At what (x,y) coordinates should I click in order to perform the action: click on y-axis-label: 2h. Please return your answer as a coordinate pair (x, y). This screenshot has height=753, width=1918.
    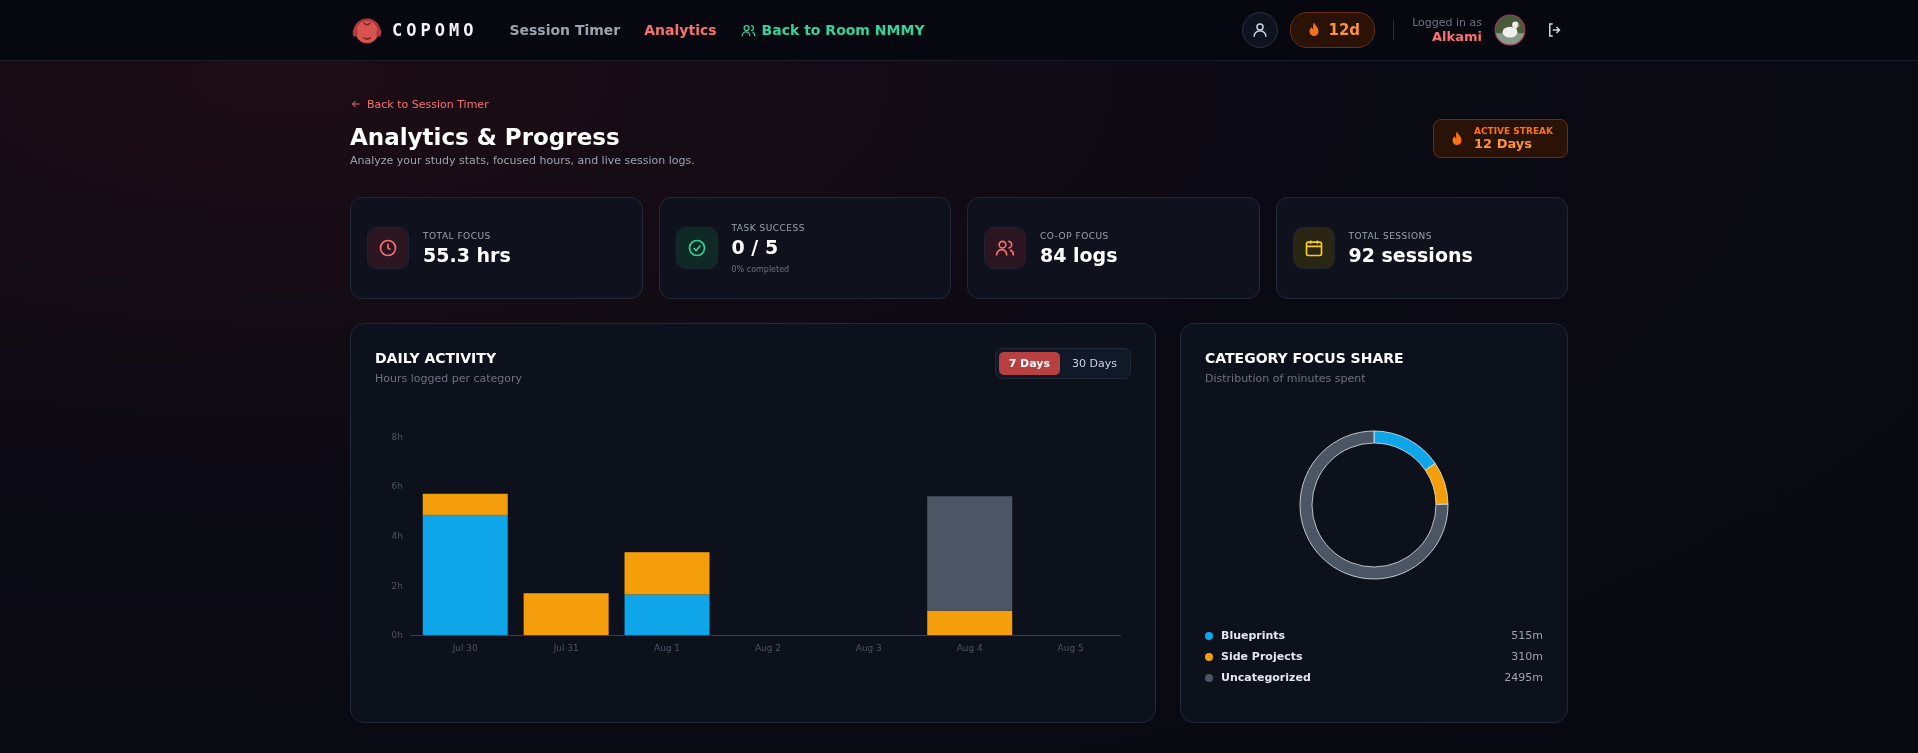
    Looking at the image, I should click on (397, 585).